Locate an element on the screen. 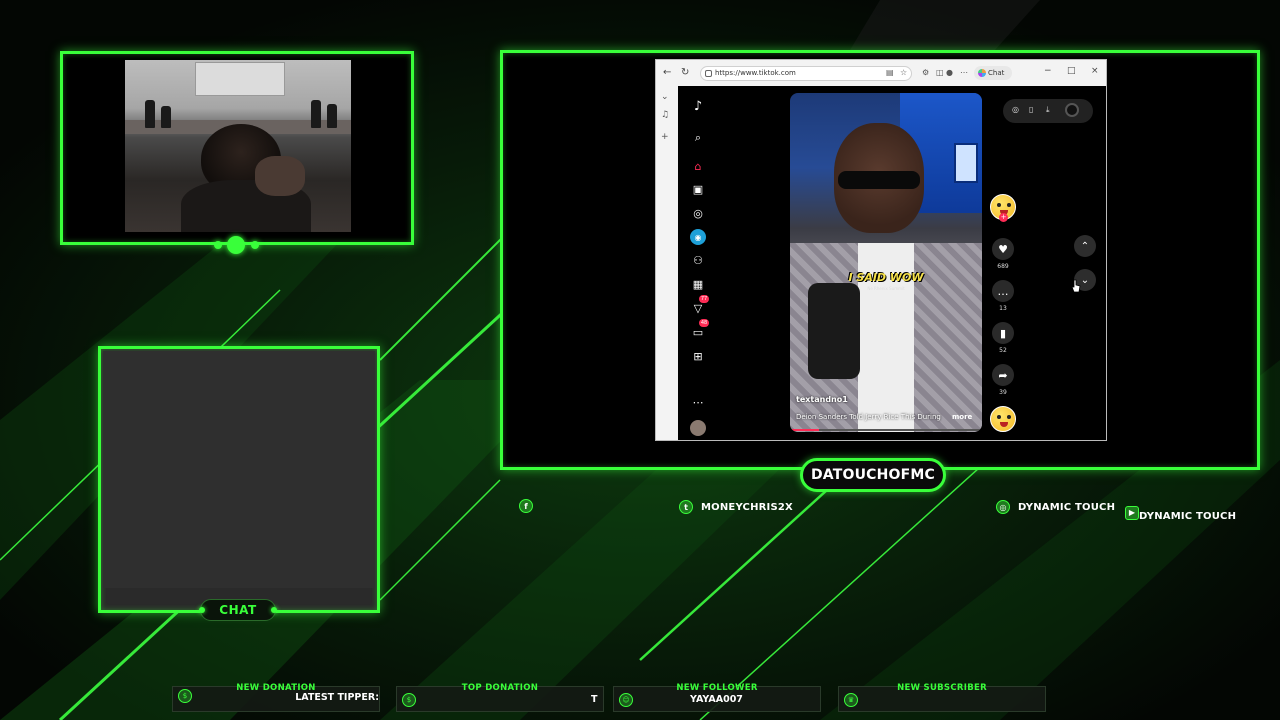 The image size is (1280, 720). top-donation-title: TOP DONATION is located at coordinates (500, 688).